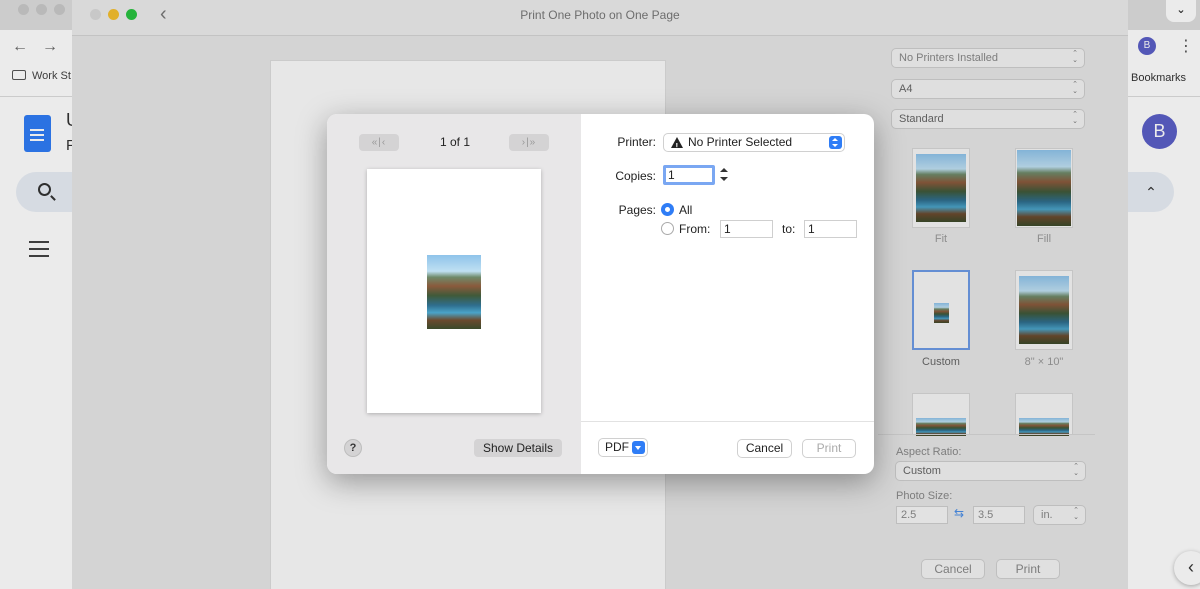  What do you see at coordinates (686, 210) in the screenshot?
I see `pages-all-label: All` at bounding box center [686, 210].